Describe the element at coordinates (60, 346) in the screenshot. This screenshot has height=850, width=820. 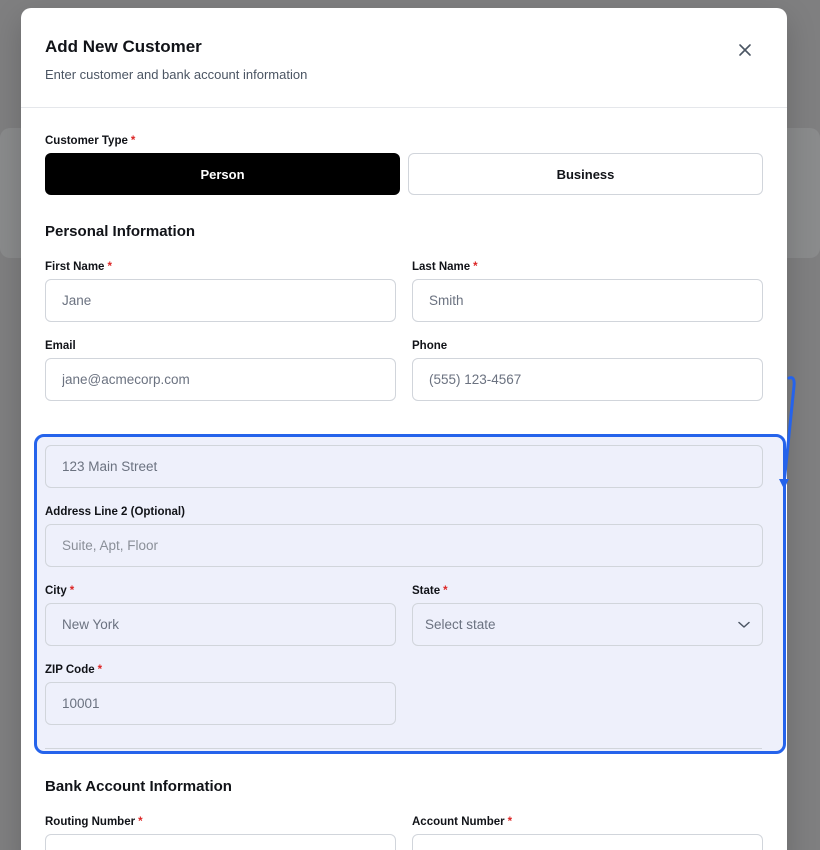
I see `email-label: Email` at that location.